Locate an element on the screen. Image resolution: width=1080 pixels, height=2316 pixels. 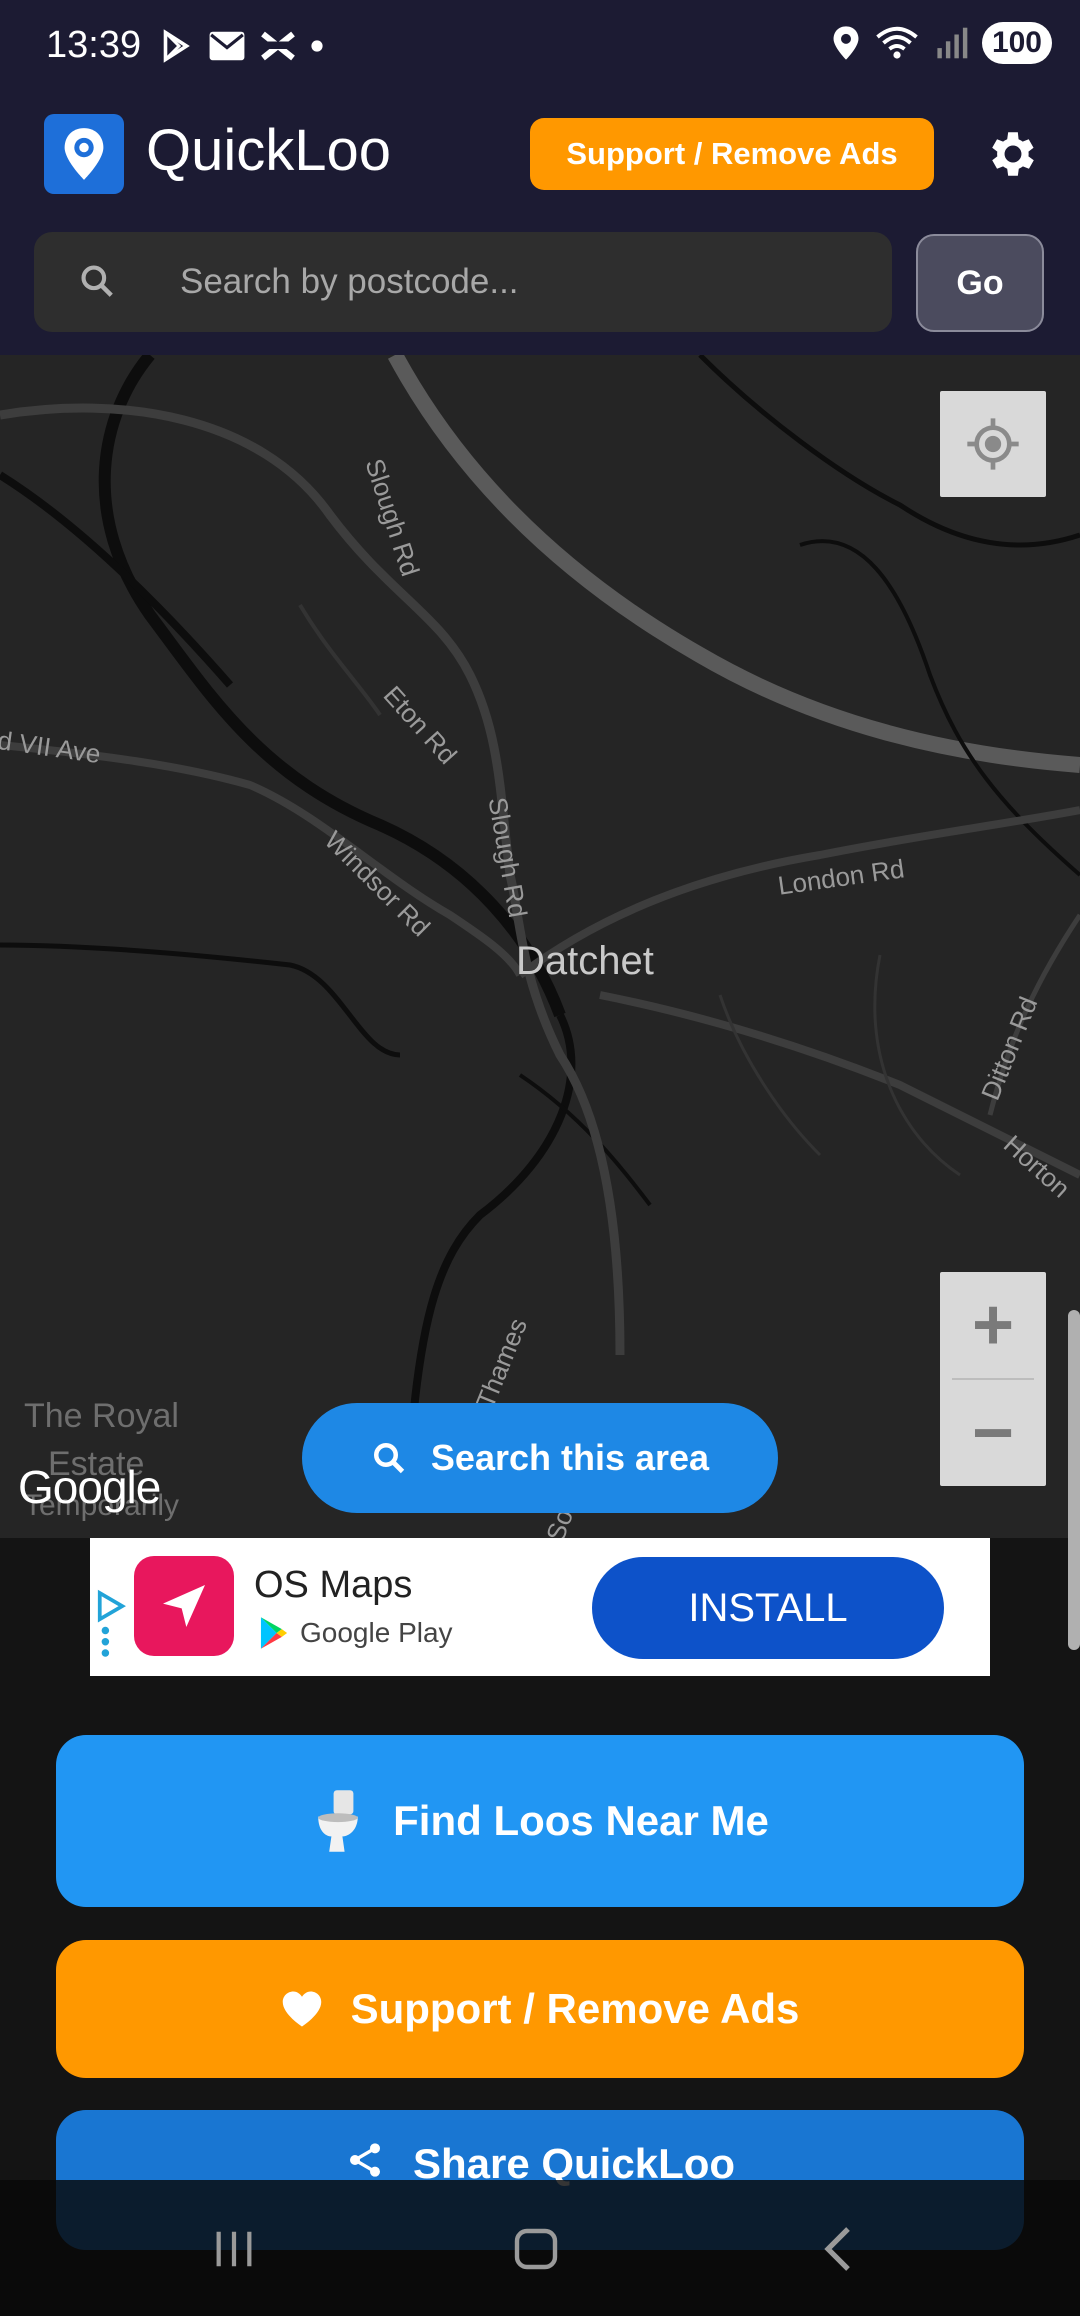
recent-apps-button is located at coordinates (234, 2249).